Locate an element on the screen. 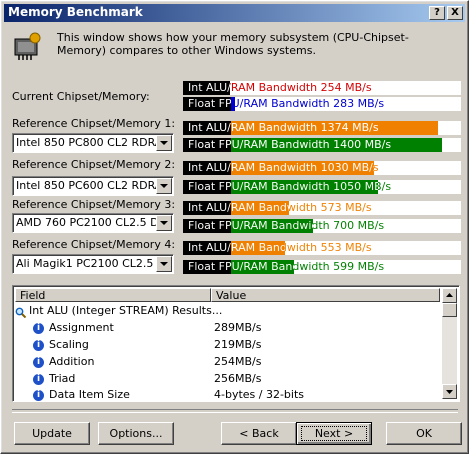 The height and width of the screenshot is (454, 469). back-button: < Back is located at coordinates (259, 433).